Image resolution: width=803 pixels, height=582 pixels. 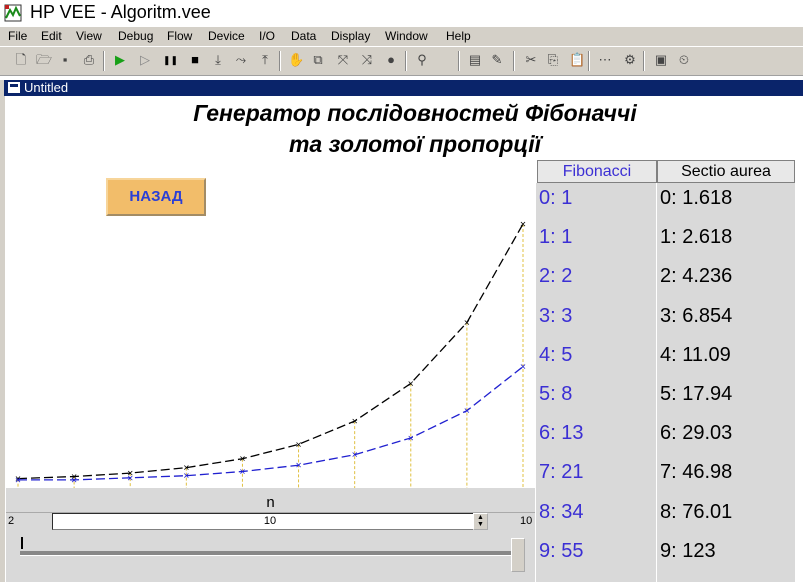 What do you see at coordinates (65, 60) in the screenshot?
I see `save-icon: ▪` at bounding box center [65, 60].